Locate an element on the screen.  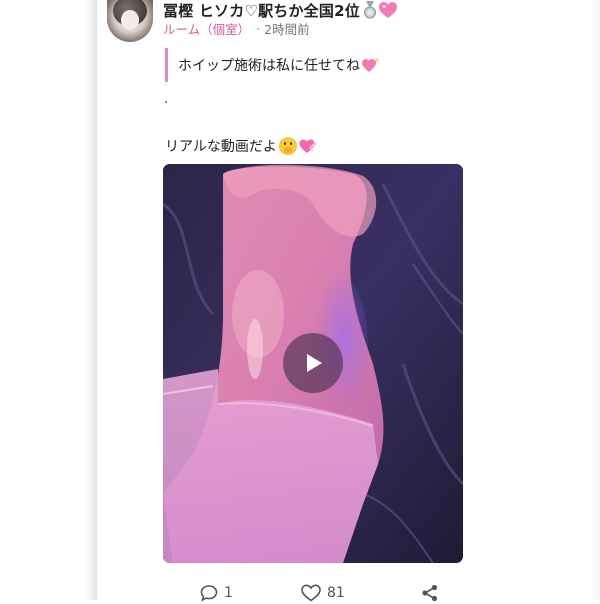
author-name: 冨樫 ヒソカ♡駅ちか全国2位 is located at coordinates (261, 10).